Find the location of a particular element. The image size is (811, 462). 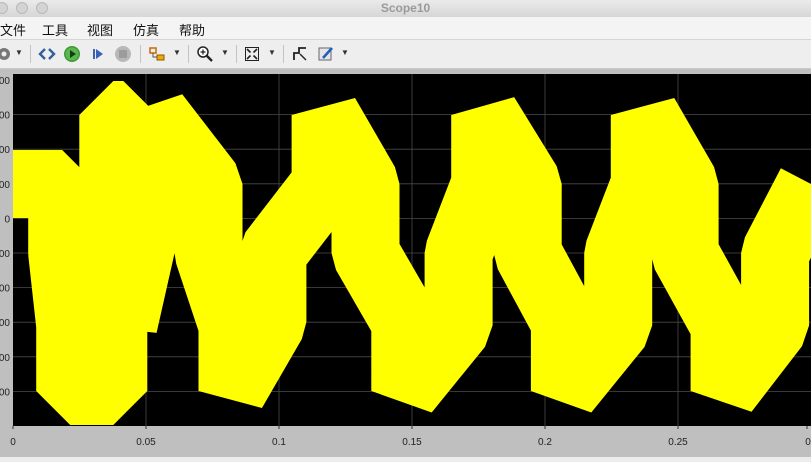

style-icon is located at coordinates (326, 54).